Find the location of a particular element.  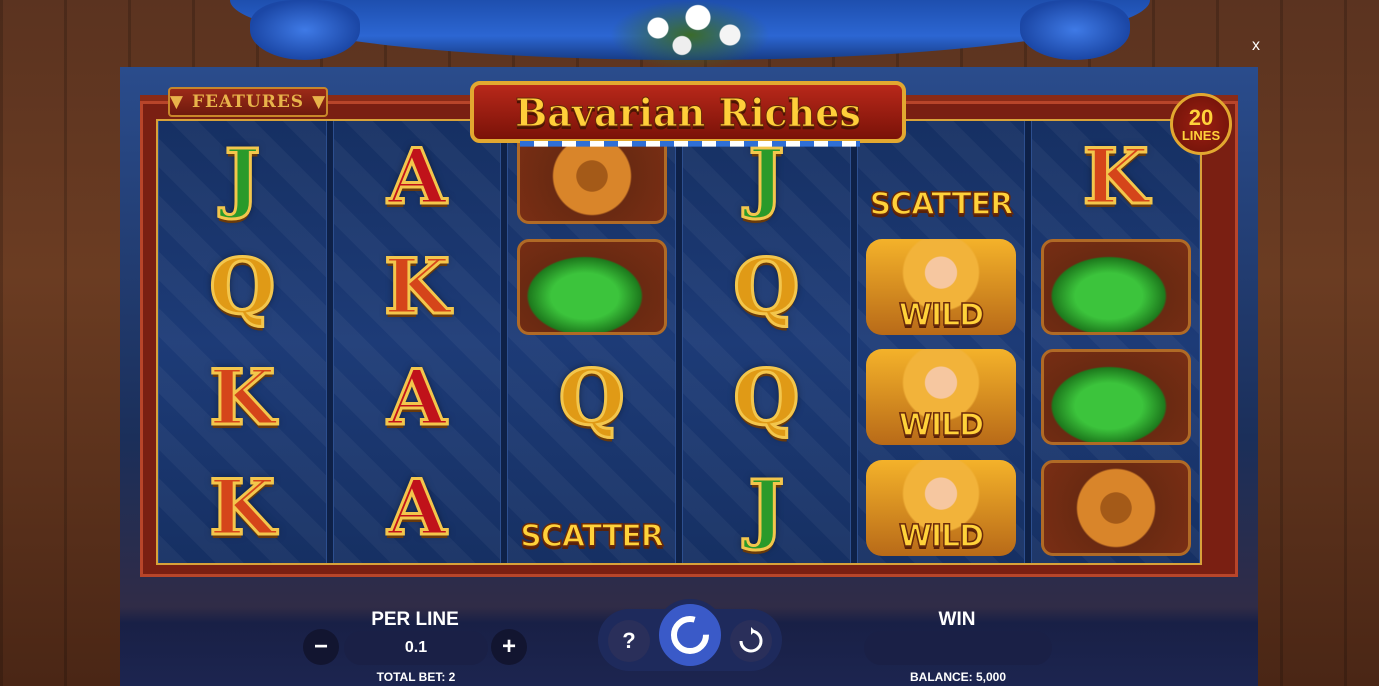

reel-1: JQKK is located at coordinates (242, 342).